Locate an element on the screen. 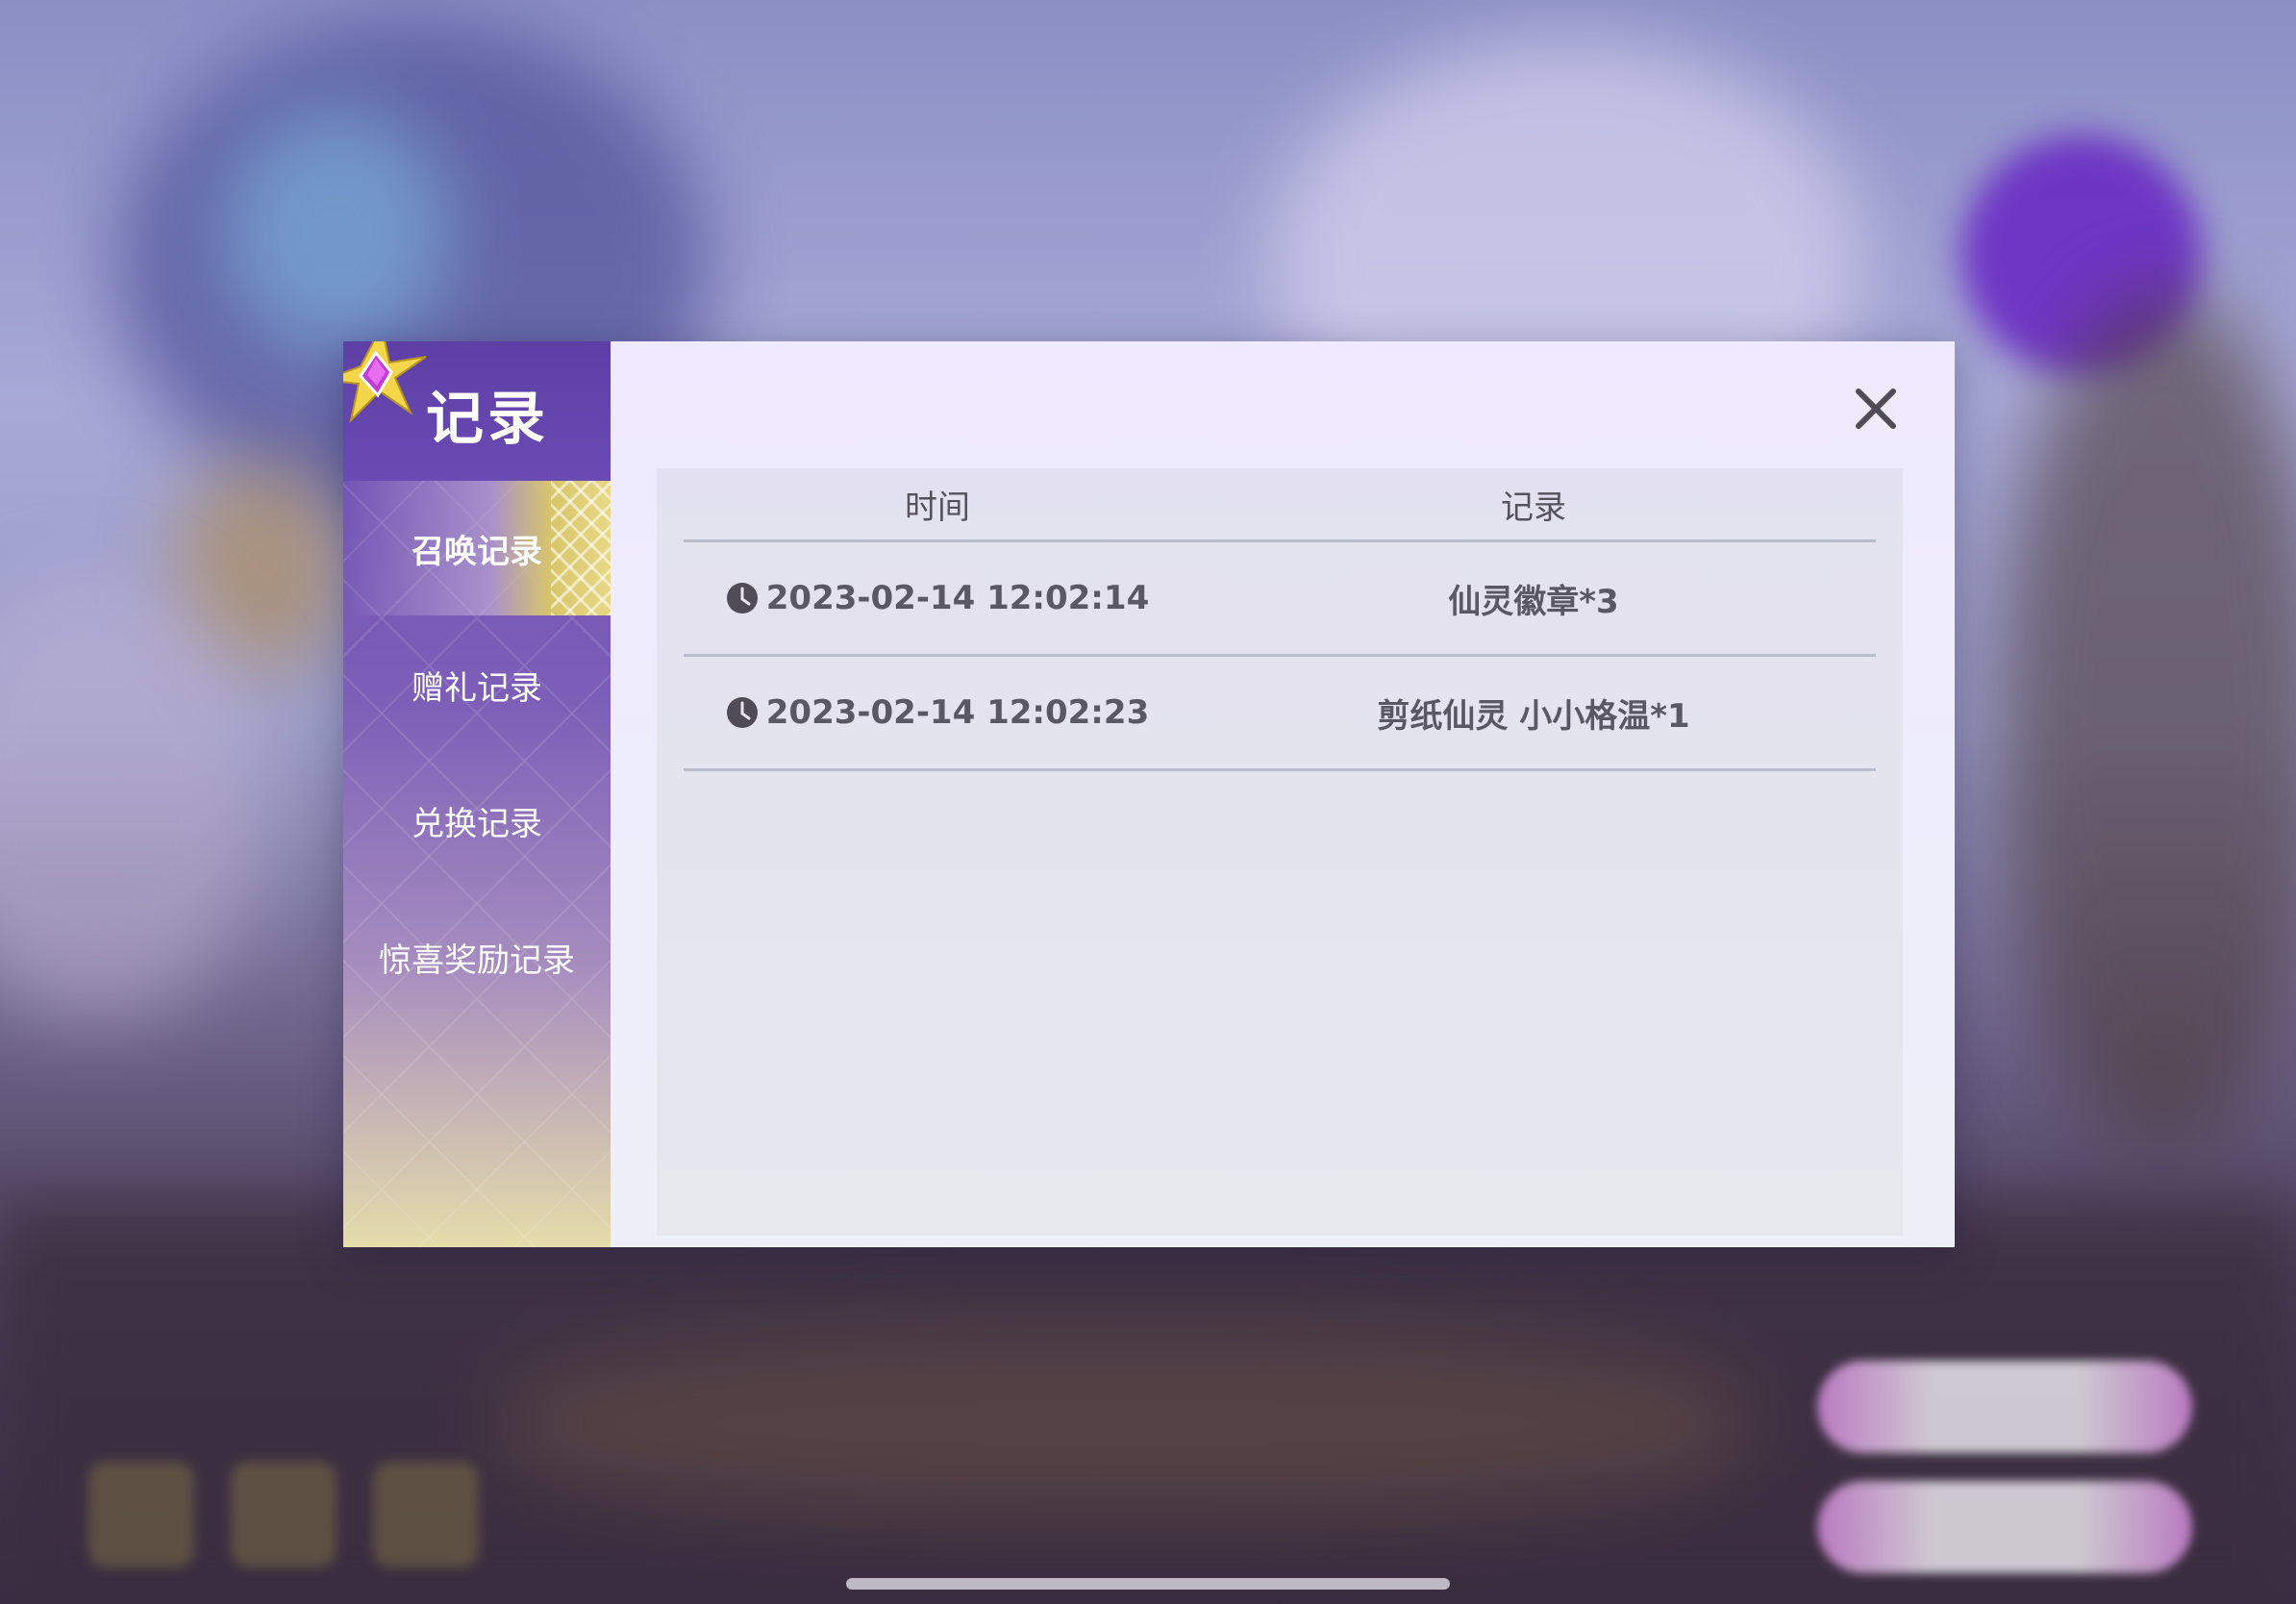 This screenshot has height=1604, width=2296. sidebar-item-label: 赠礼记录 is located at coordinates (477, 688).